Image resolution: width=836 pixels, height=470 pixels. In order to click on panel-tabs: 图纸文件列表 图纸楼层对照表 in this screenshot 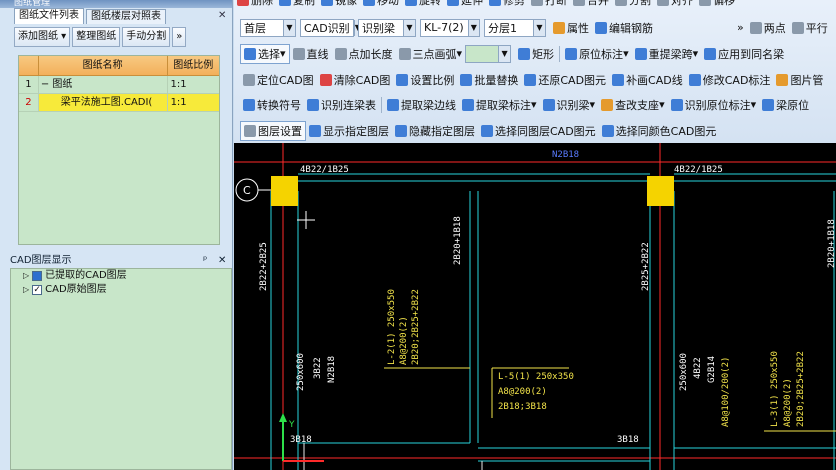, I will do `click(116, 16)`.